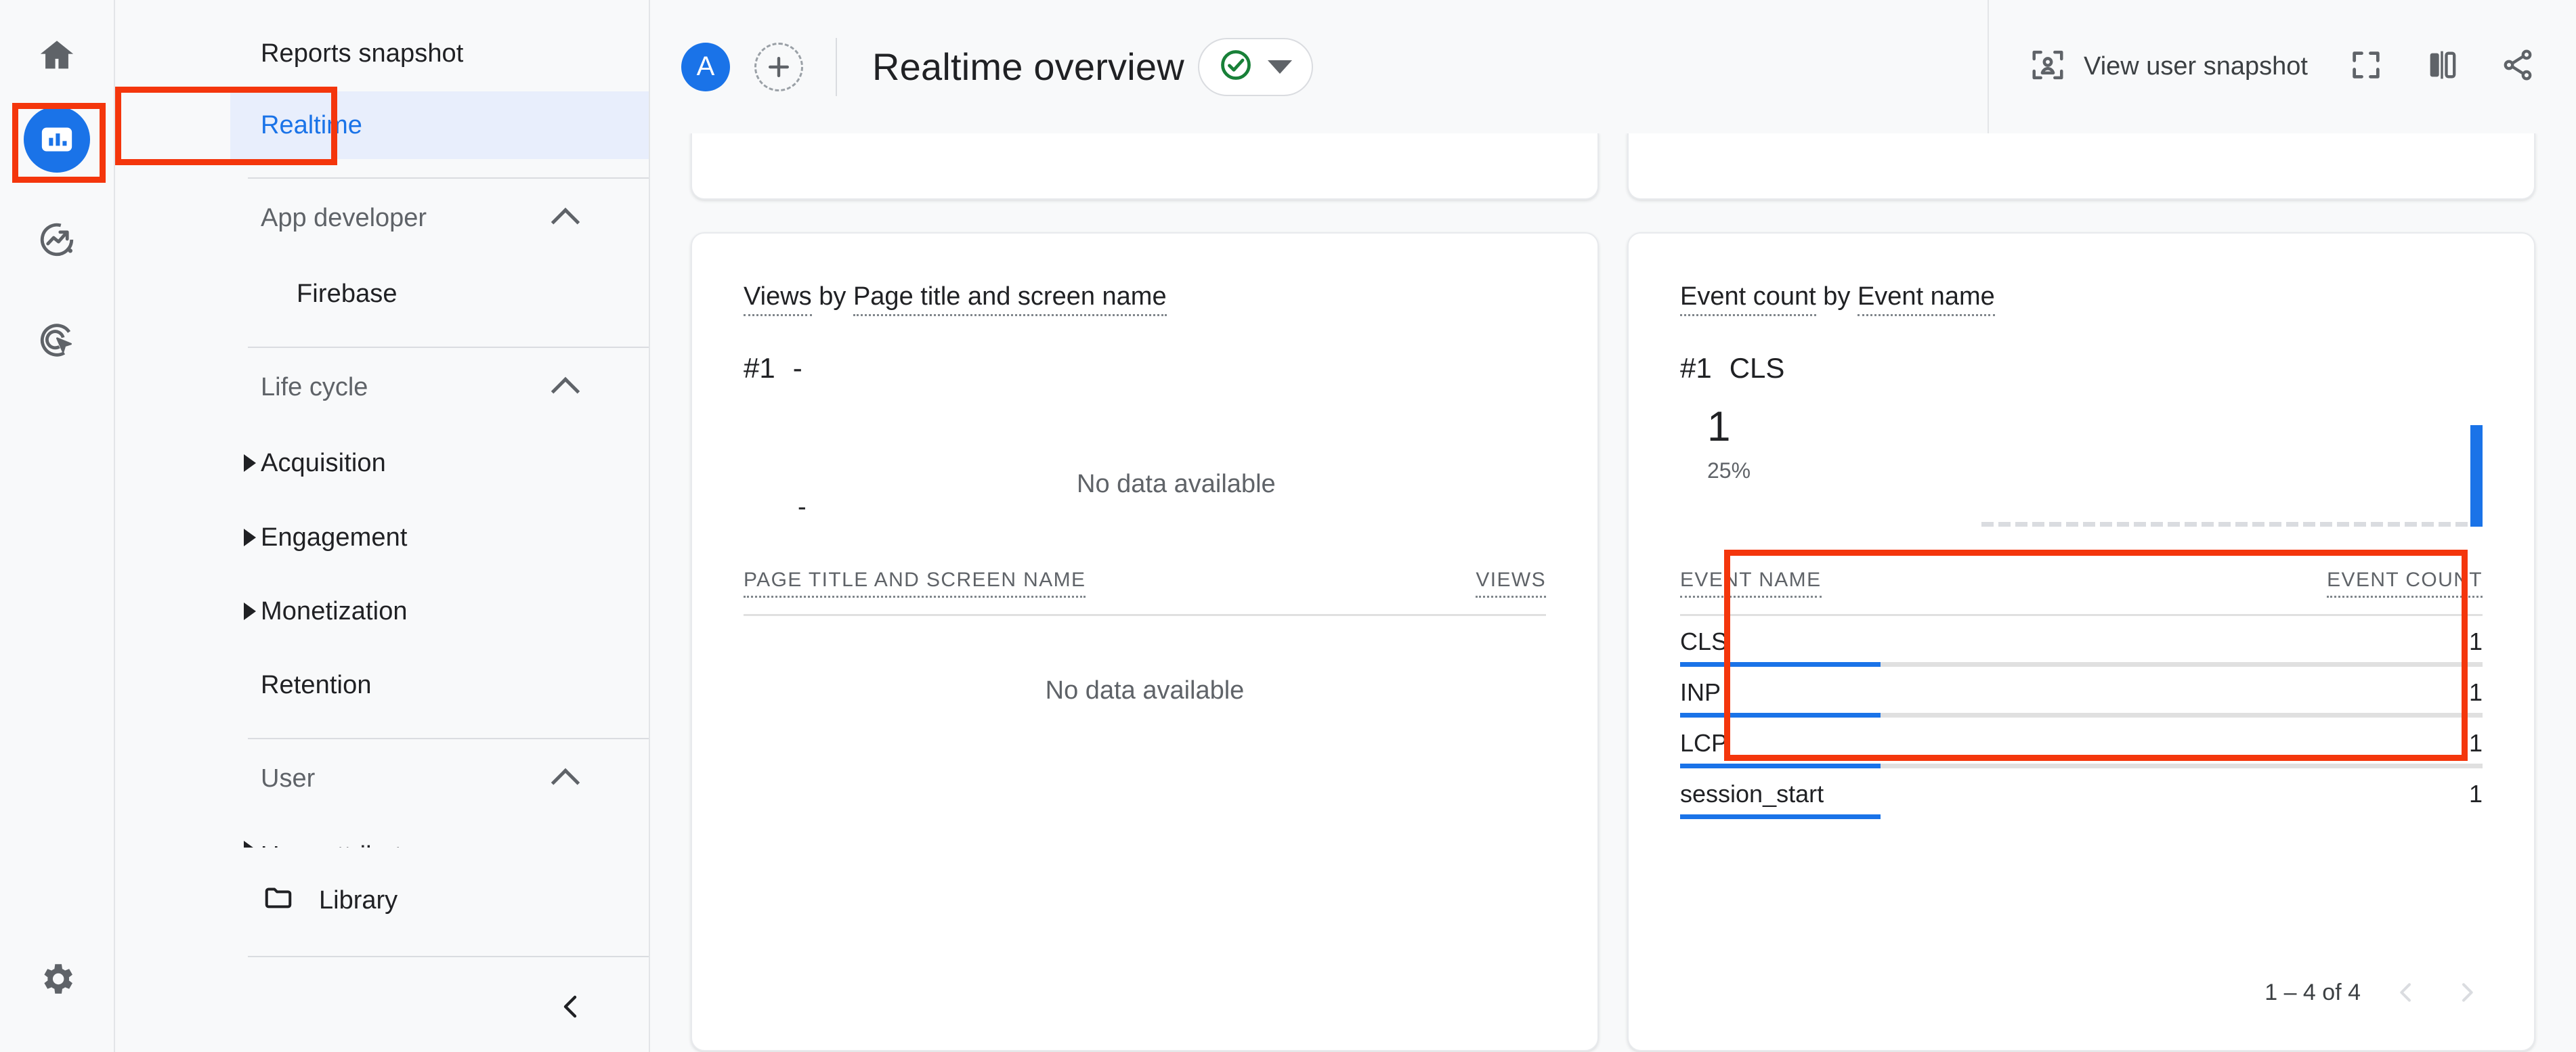  Describe the element at coordinates (1792, 472) in the screenshot. I see `events-card-big-metric: 1 25%` at that location.